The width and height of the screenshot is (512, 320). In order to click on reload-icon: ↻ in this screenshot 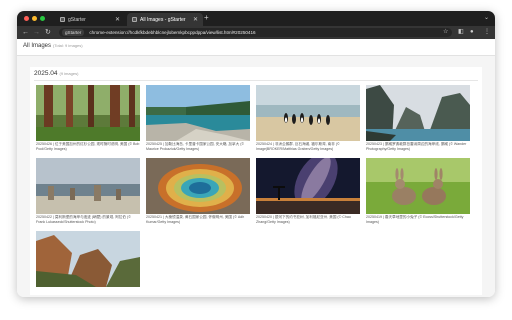, I will do `click(48, 32)`.